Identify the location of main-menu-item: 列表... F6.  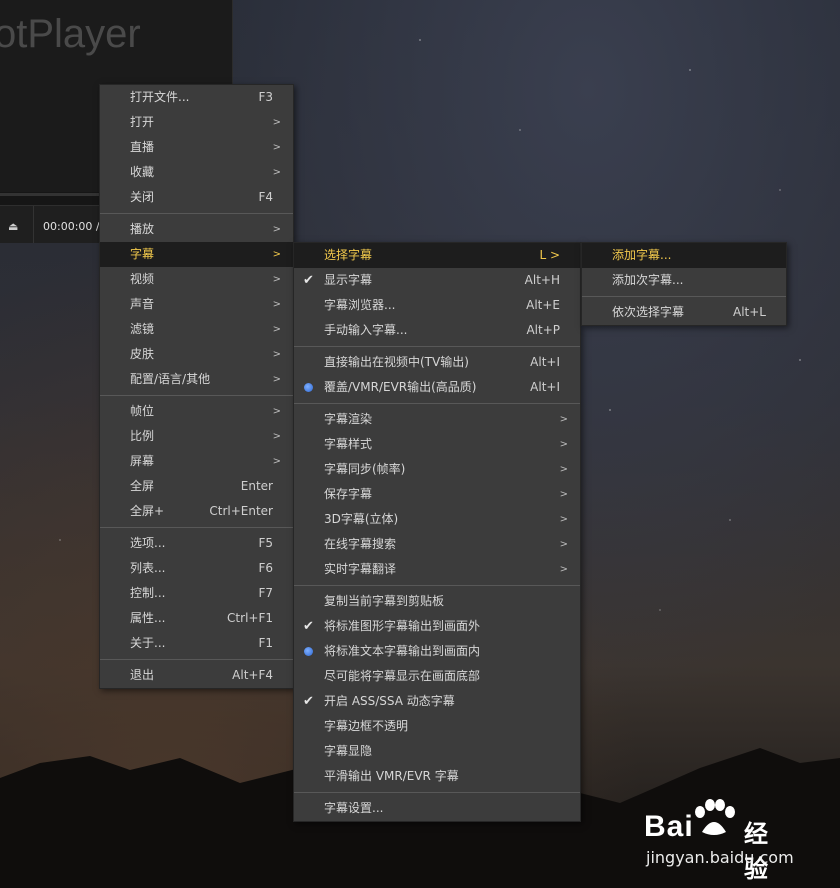
(196, 568).